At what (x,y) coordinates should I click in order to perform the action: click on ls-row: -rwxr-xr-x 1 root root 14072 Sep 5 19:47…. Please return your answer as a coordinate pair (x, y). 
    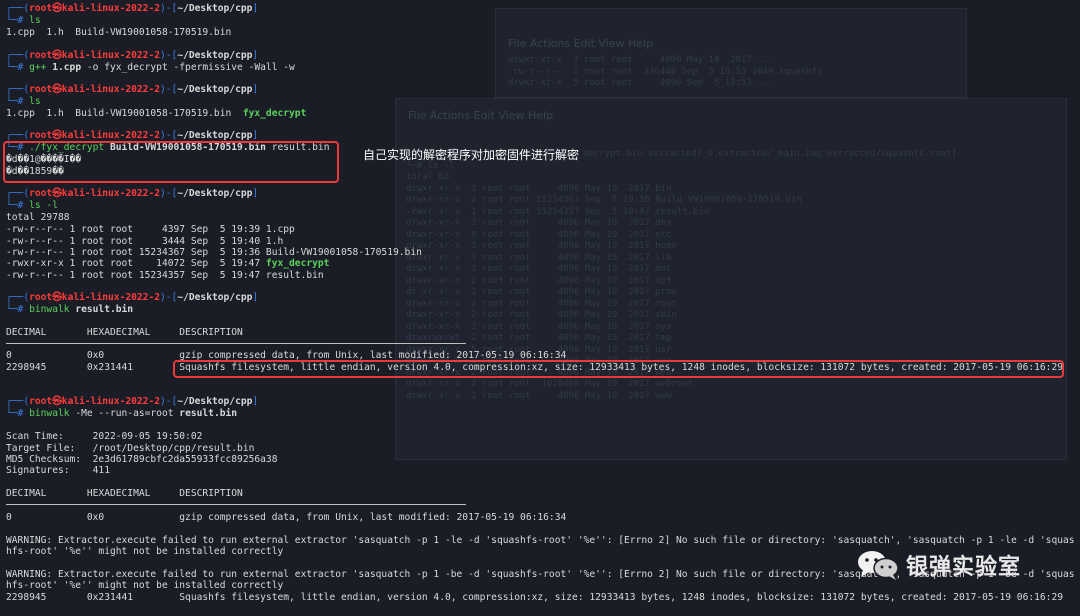
    Looking at the image, I should click on (168, 263).